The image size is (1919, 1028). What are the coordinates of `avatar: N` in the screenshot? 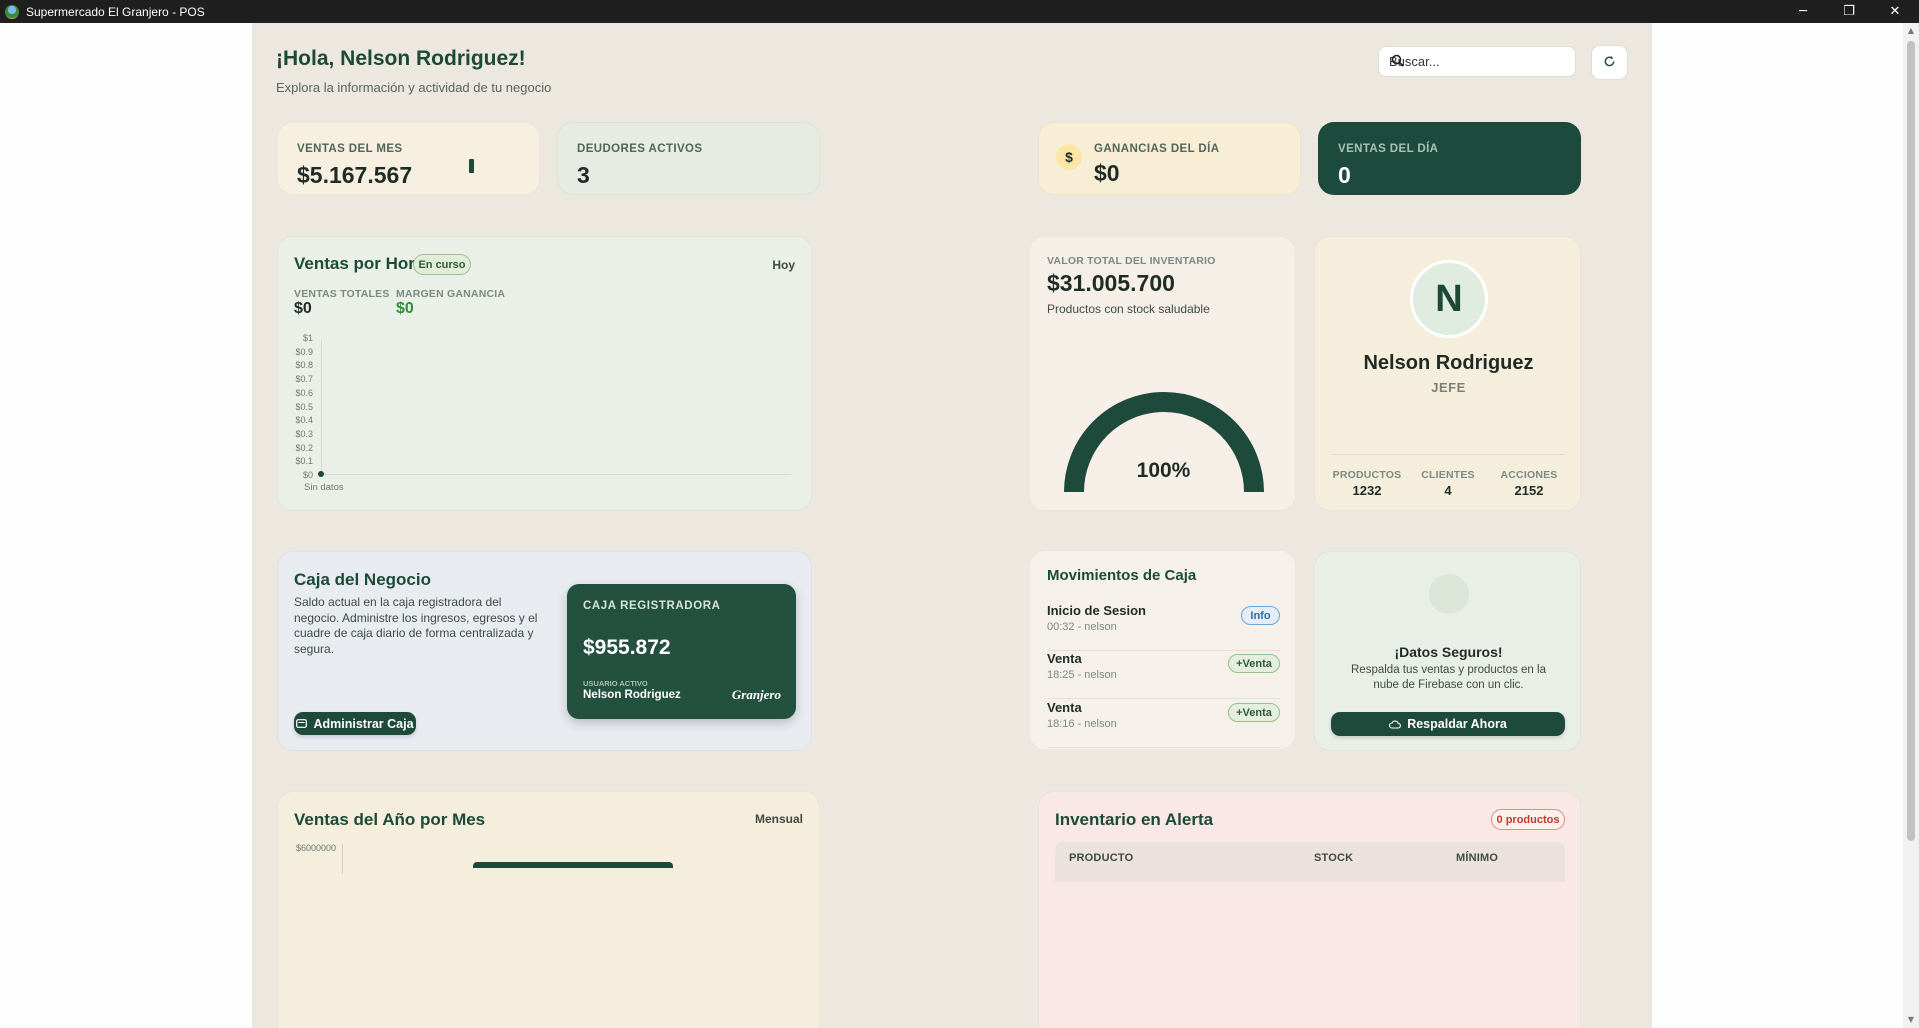 It's located at (1449, 299).